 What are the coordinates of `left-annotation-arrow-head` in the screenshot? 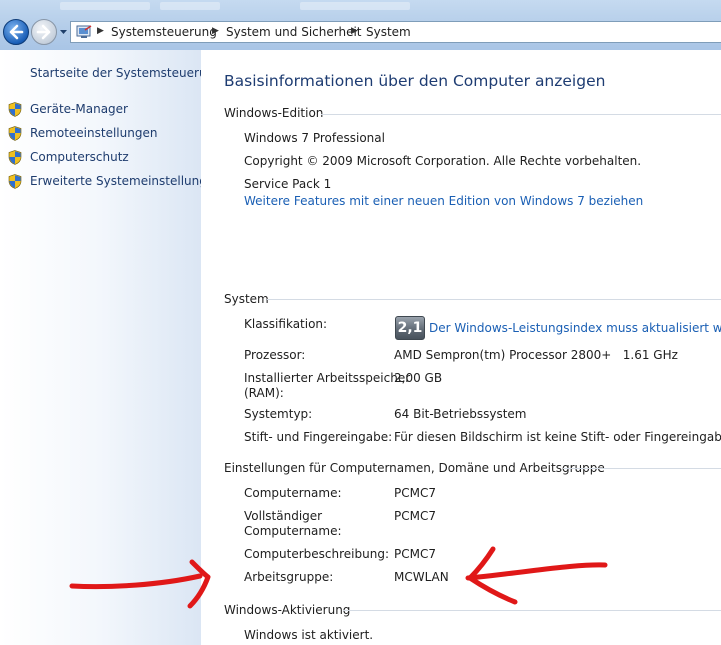 It's located at (199, 584).